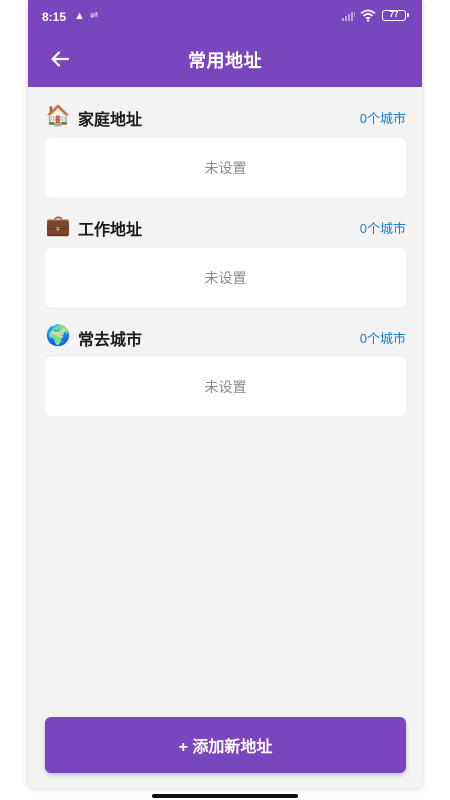  Describe the element at coordinates (225, 43) in the screenshot. I see `app-bar: 8:15 ▲ ⇌ ! 77 常用地址` at that location.